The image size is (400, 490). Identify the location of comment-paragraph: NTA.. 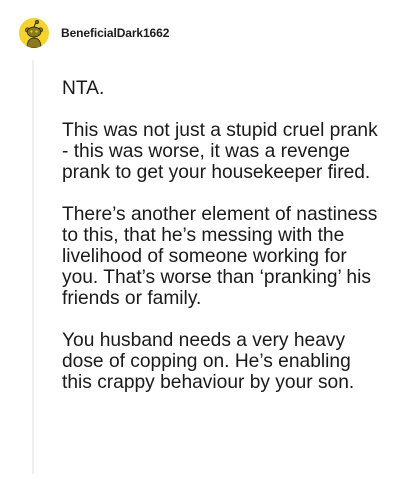
(83, 88).